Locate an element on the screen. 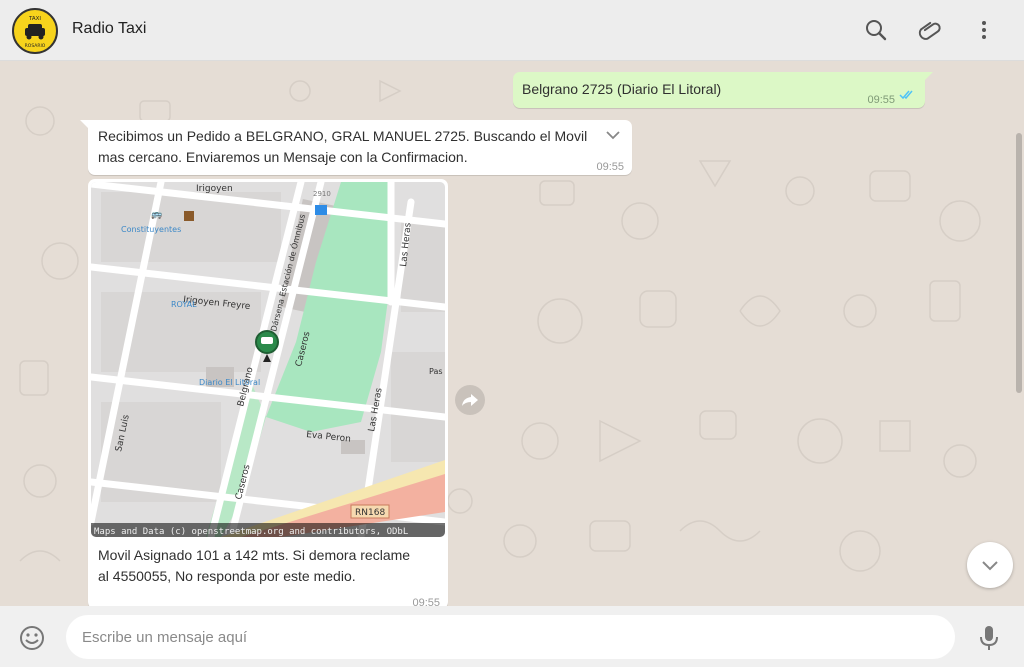  contact-name: Radio Taxi is located at coordinates (109, 29).